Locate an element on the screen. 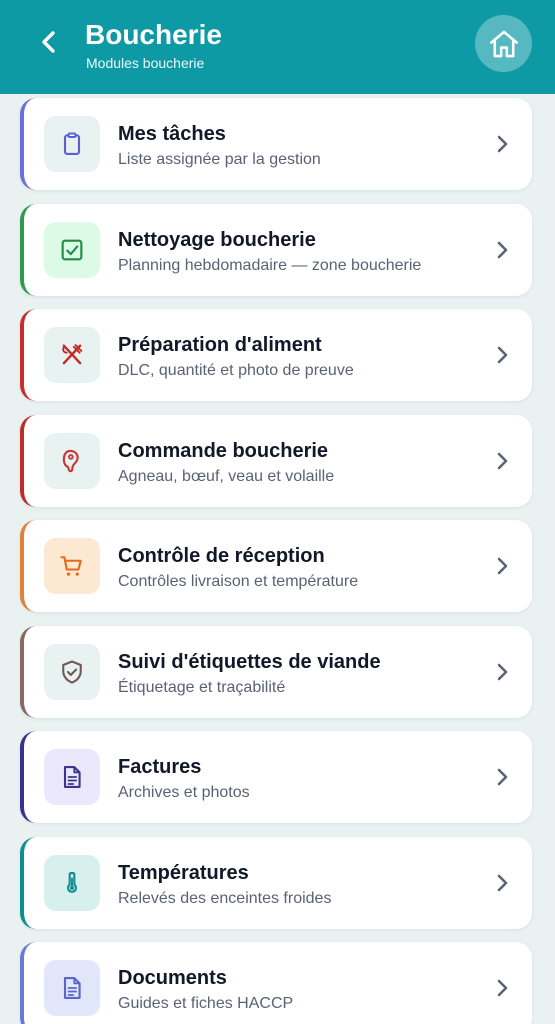 This screenshot has width=555, height=1024. utensils-icon is located at coordinates (72, 354).